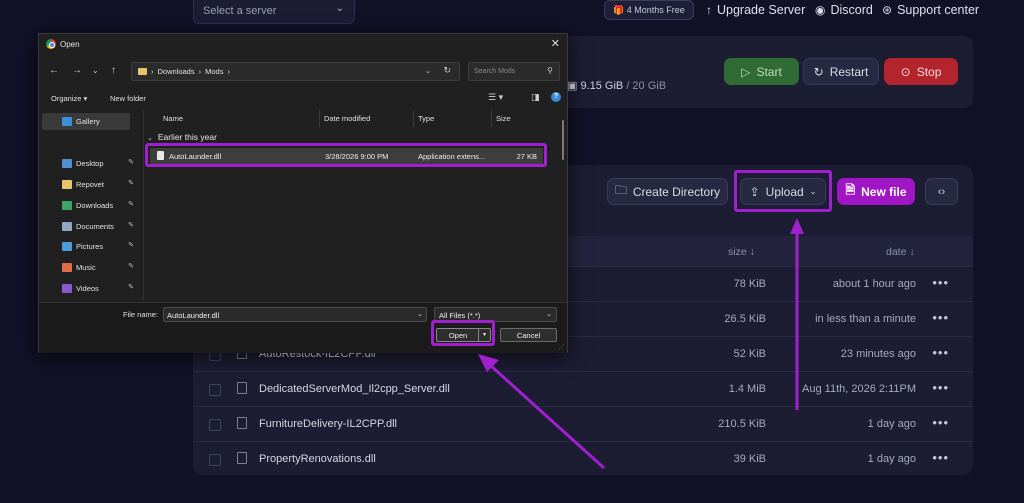  I want to click on arrowhead-icon, so click(797, 226).